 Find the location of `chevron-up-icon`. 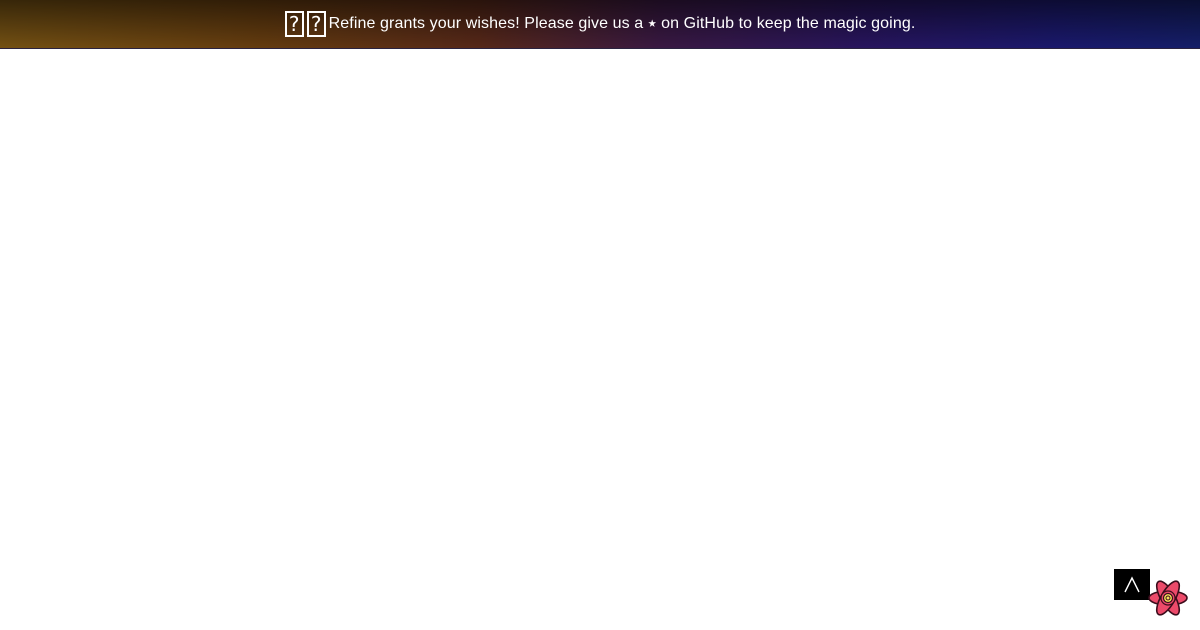

chevron-up-icon is located at coordinates (1132, 583).